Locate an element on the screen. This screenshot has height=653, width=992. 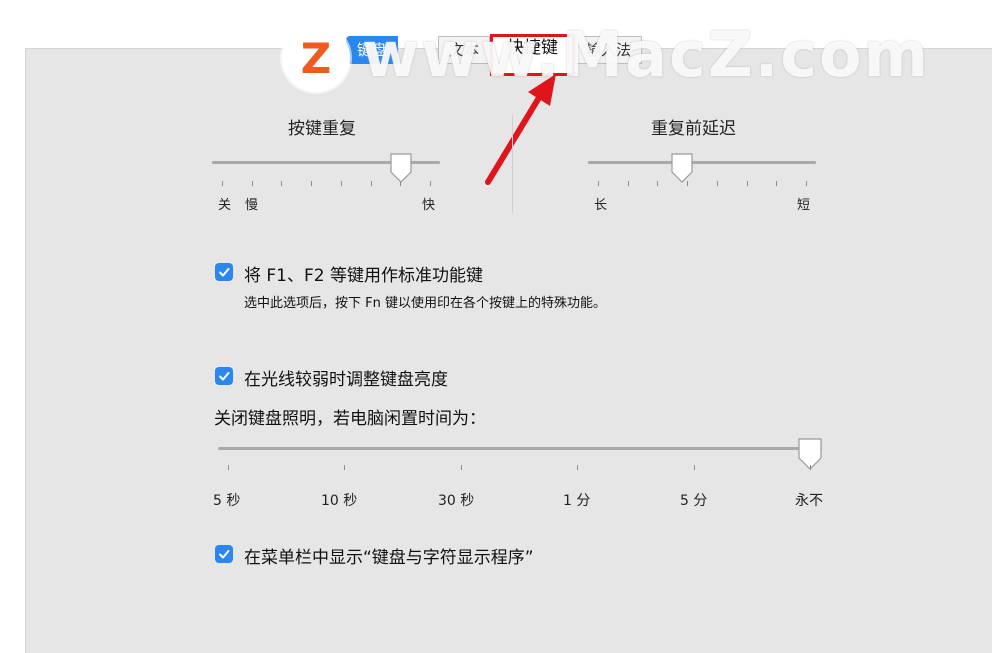
brightness-checkbox is located at coordinates (224, 376).